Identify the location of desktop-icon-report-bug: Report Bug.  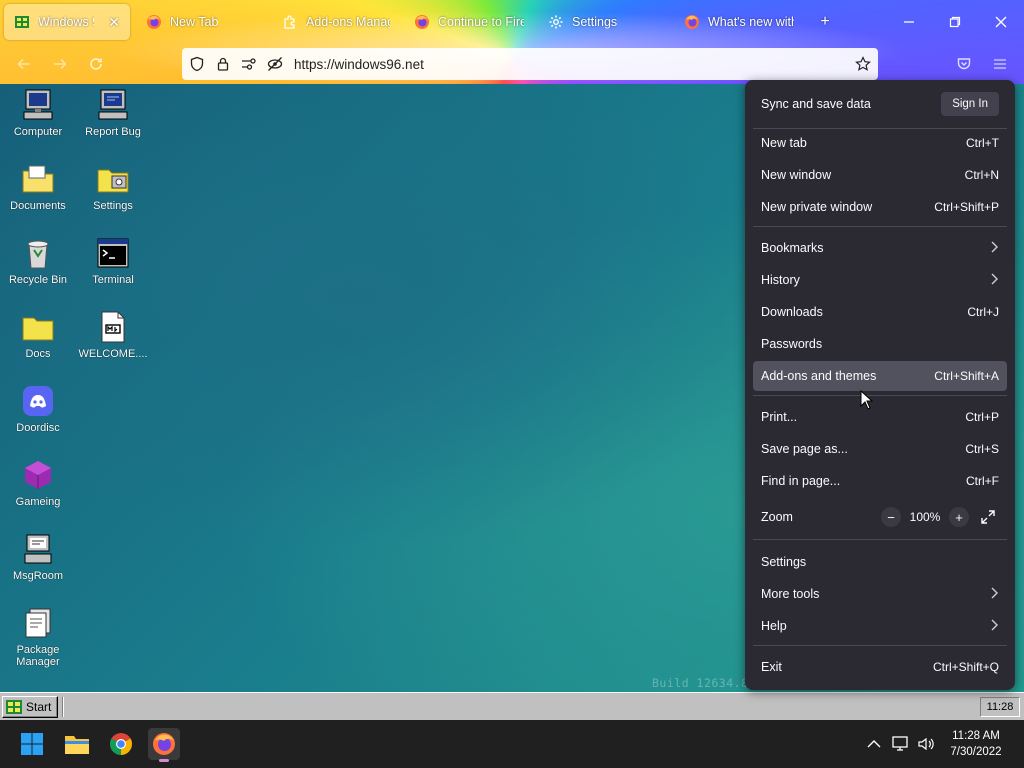
(113, 113).